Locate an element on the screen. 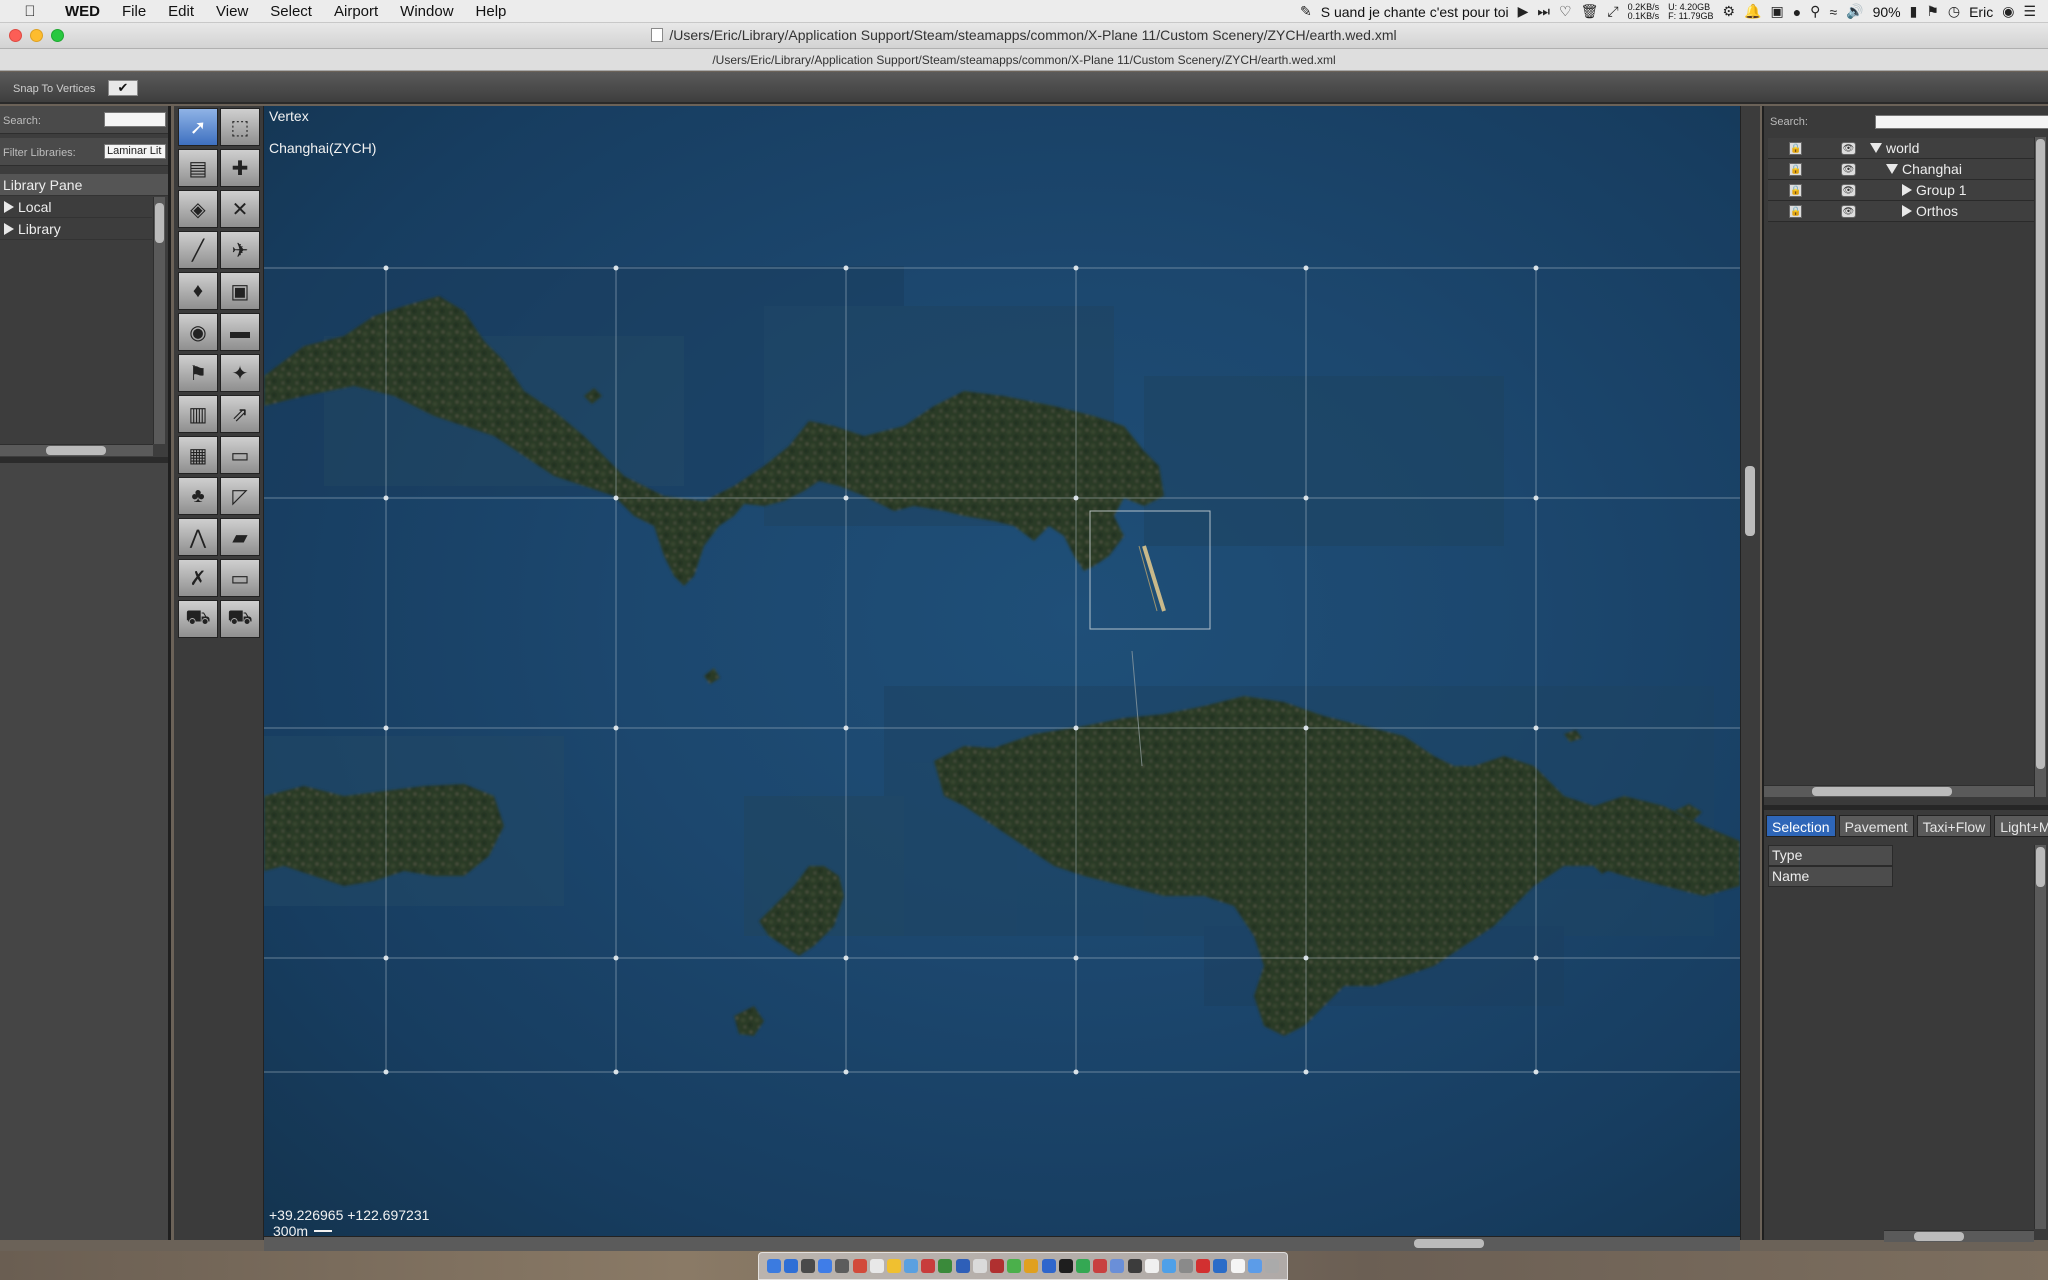 Image resolution: width=2048 pixels, height=1280 pixels. hierarchy-row-group-1: 🔒 👁 Group 1 is located at coordinates (1902, 190).